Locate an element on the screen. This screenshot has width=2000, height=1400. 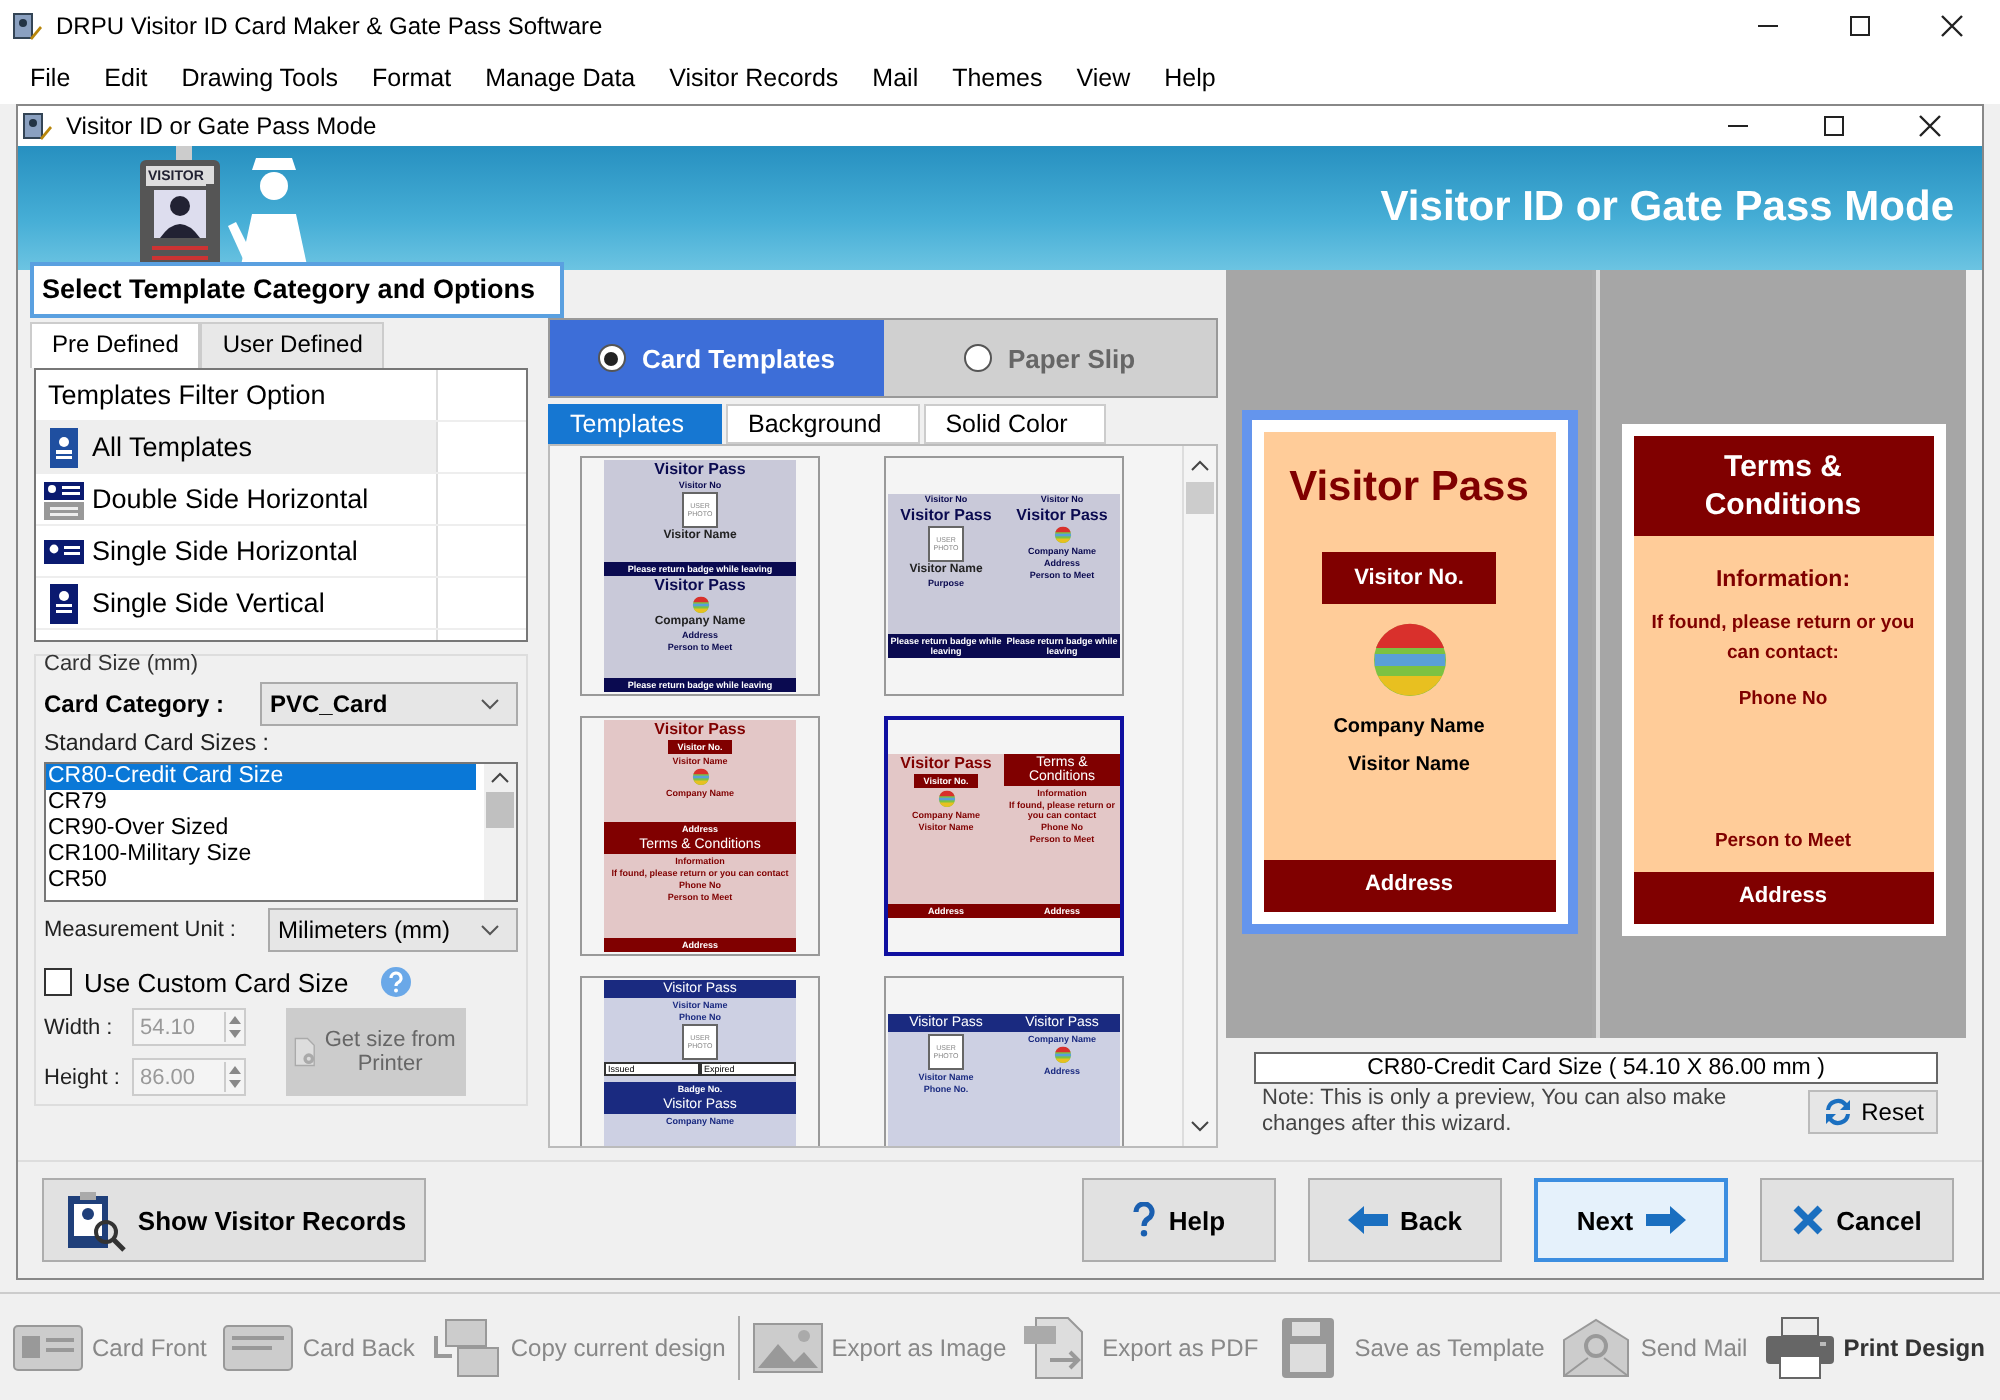
menu-item: Mail is located at coordinates (895, 78).